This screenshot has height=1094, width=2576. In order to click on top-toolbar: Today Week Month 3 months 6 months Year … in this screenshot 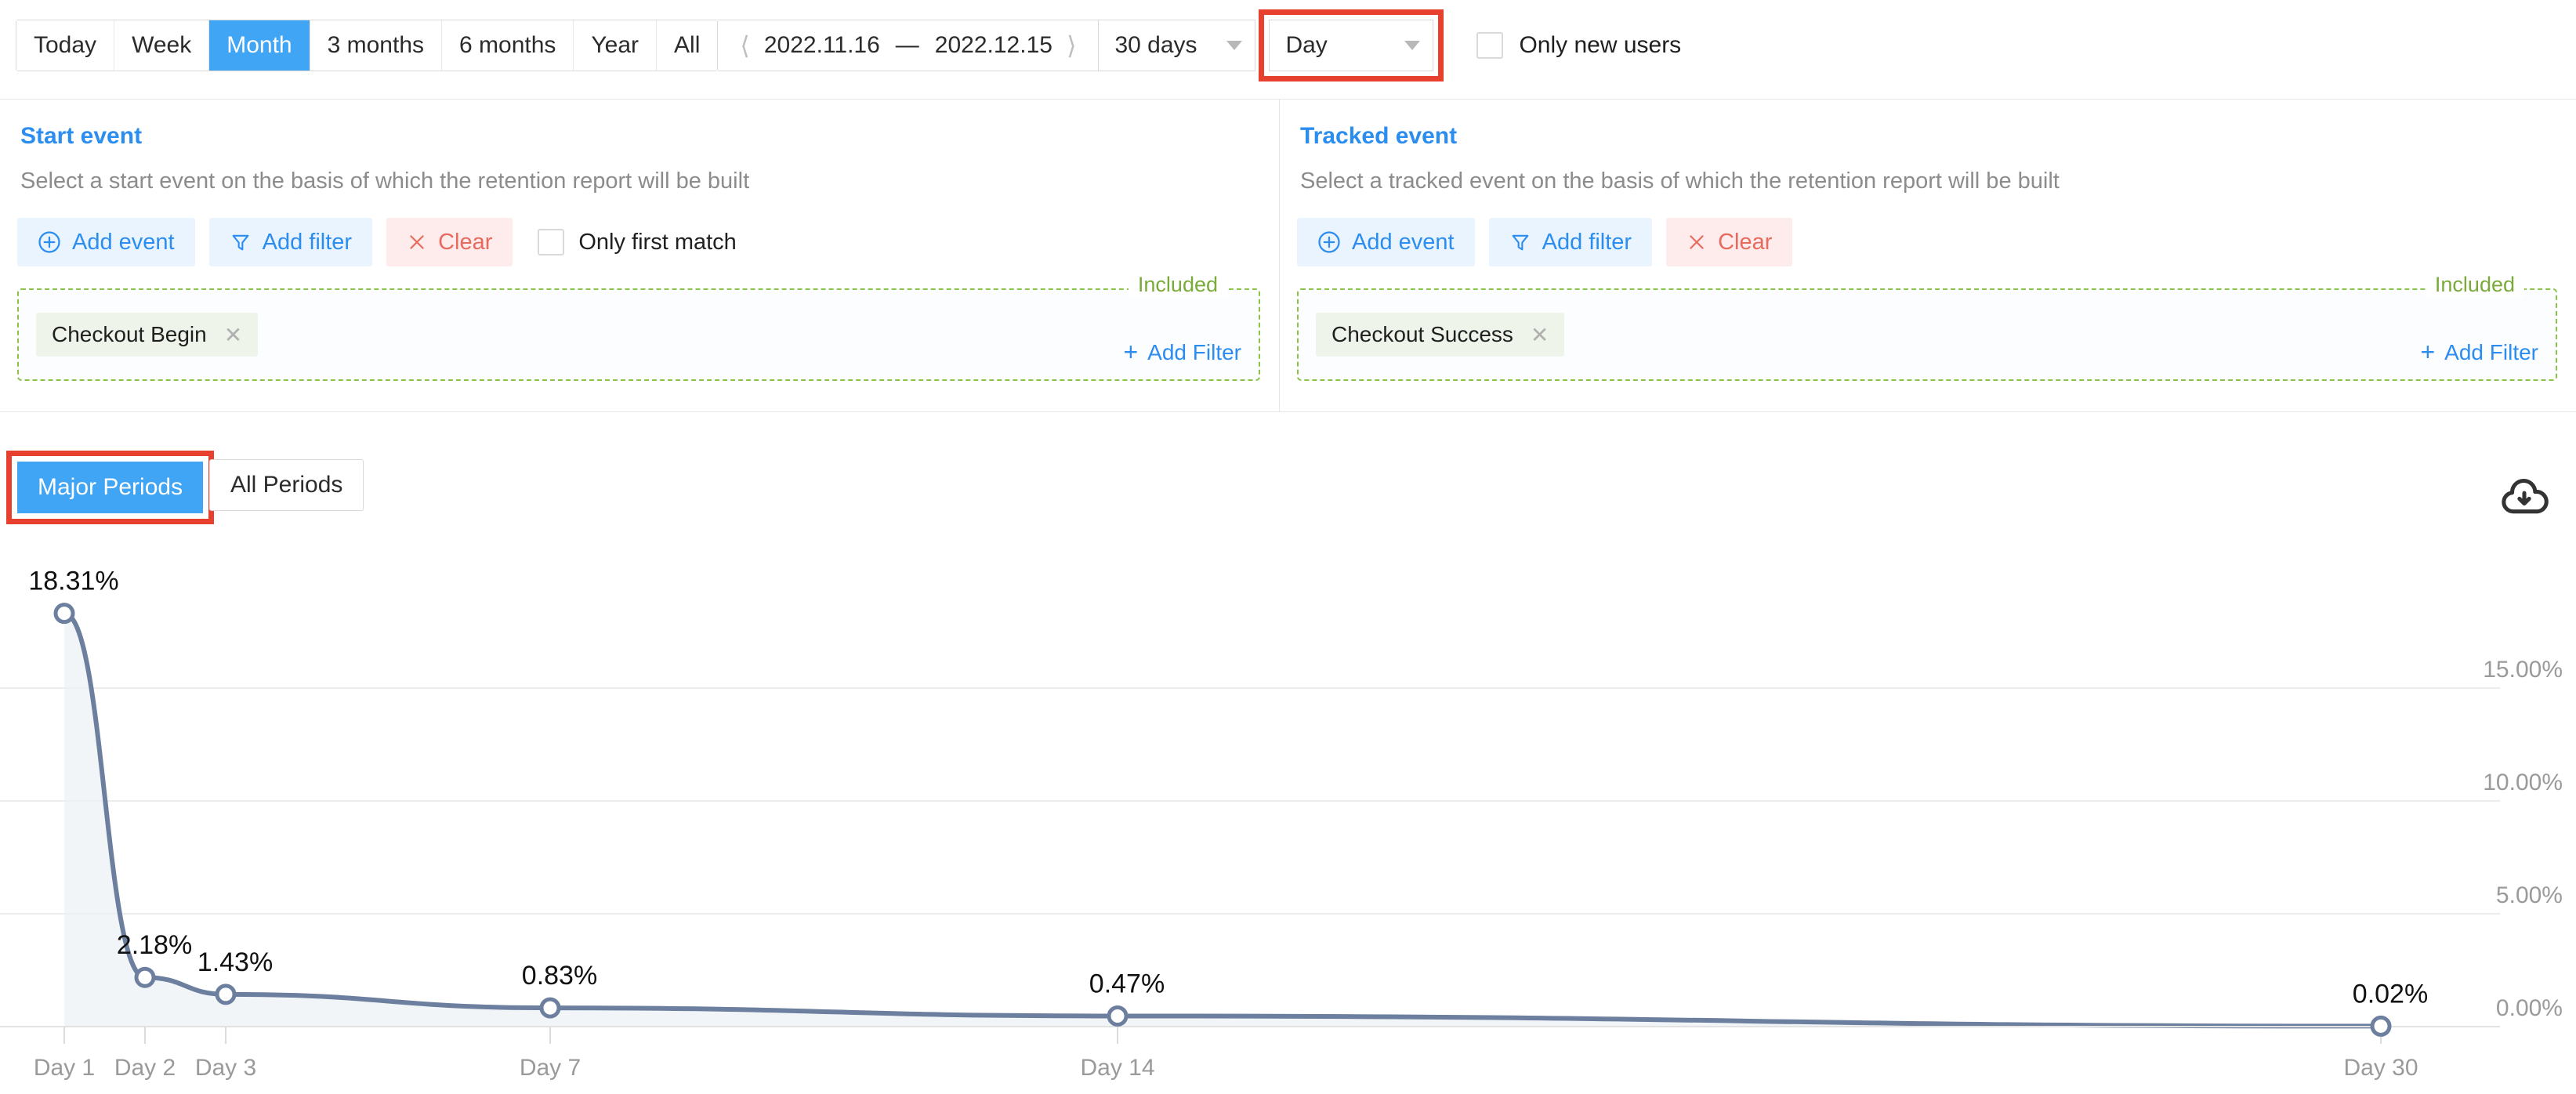, I will do `click(1288, 45)`.